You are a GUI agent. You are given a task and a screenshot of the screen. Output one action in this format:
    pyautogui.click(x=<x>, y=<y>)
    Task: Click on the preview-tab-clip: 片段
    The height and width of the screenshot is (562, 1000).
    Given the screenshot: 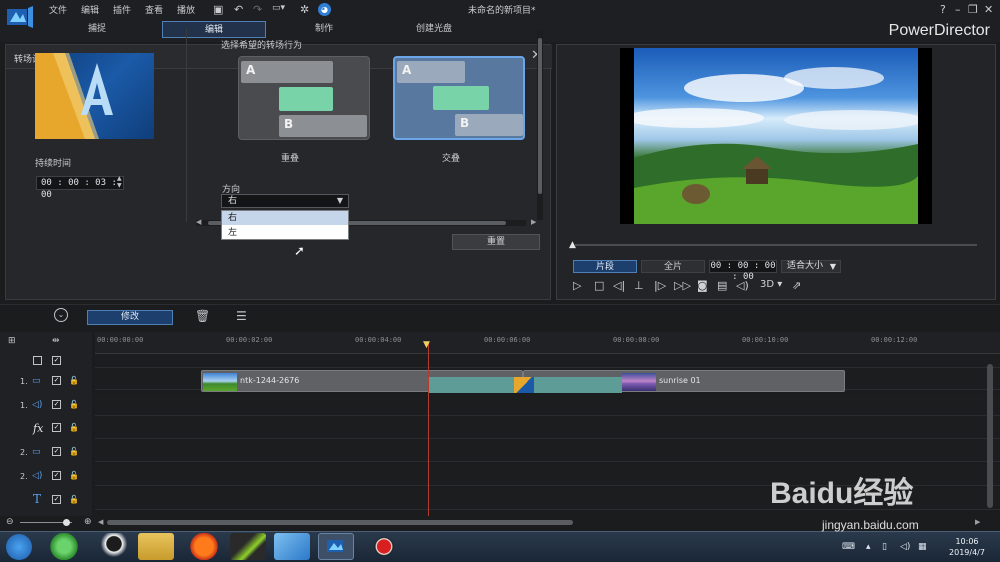 What is the action you would take?
    pyautogui.click(x=605, y=266)
    